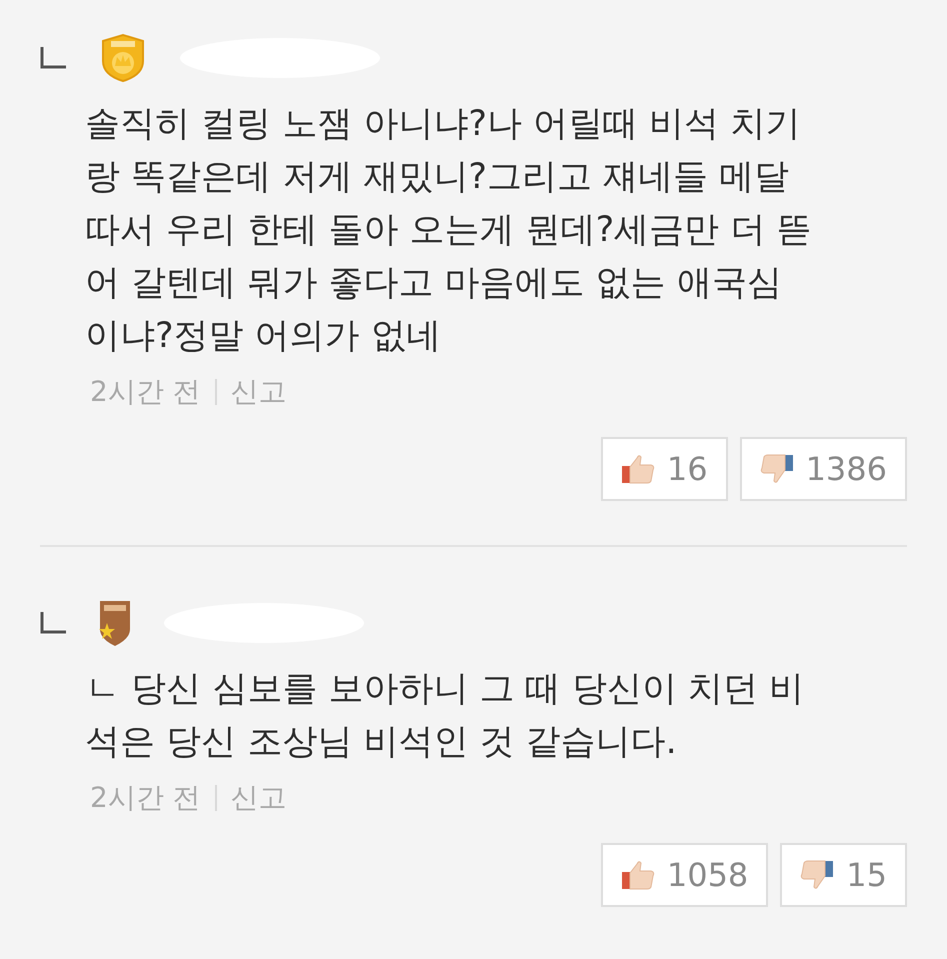 Image resolution: width=947 pixels, height=959 pixels. Describe the element at coordinates (664, 469) in the screenshot. I see `like-button: 16` at that location.